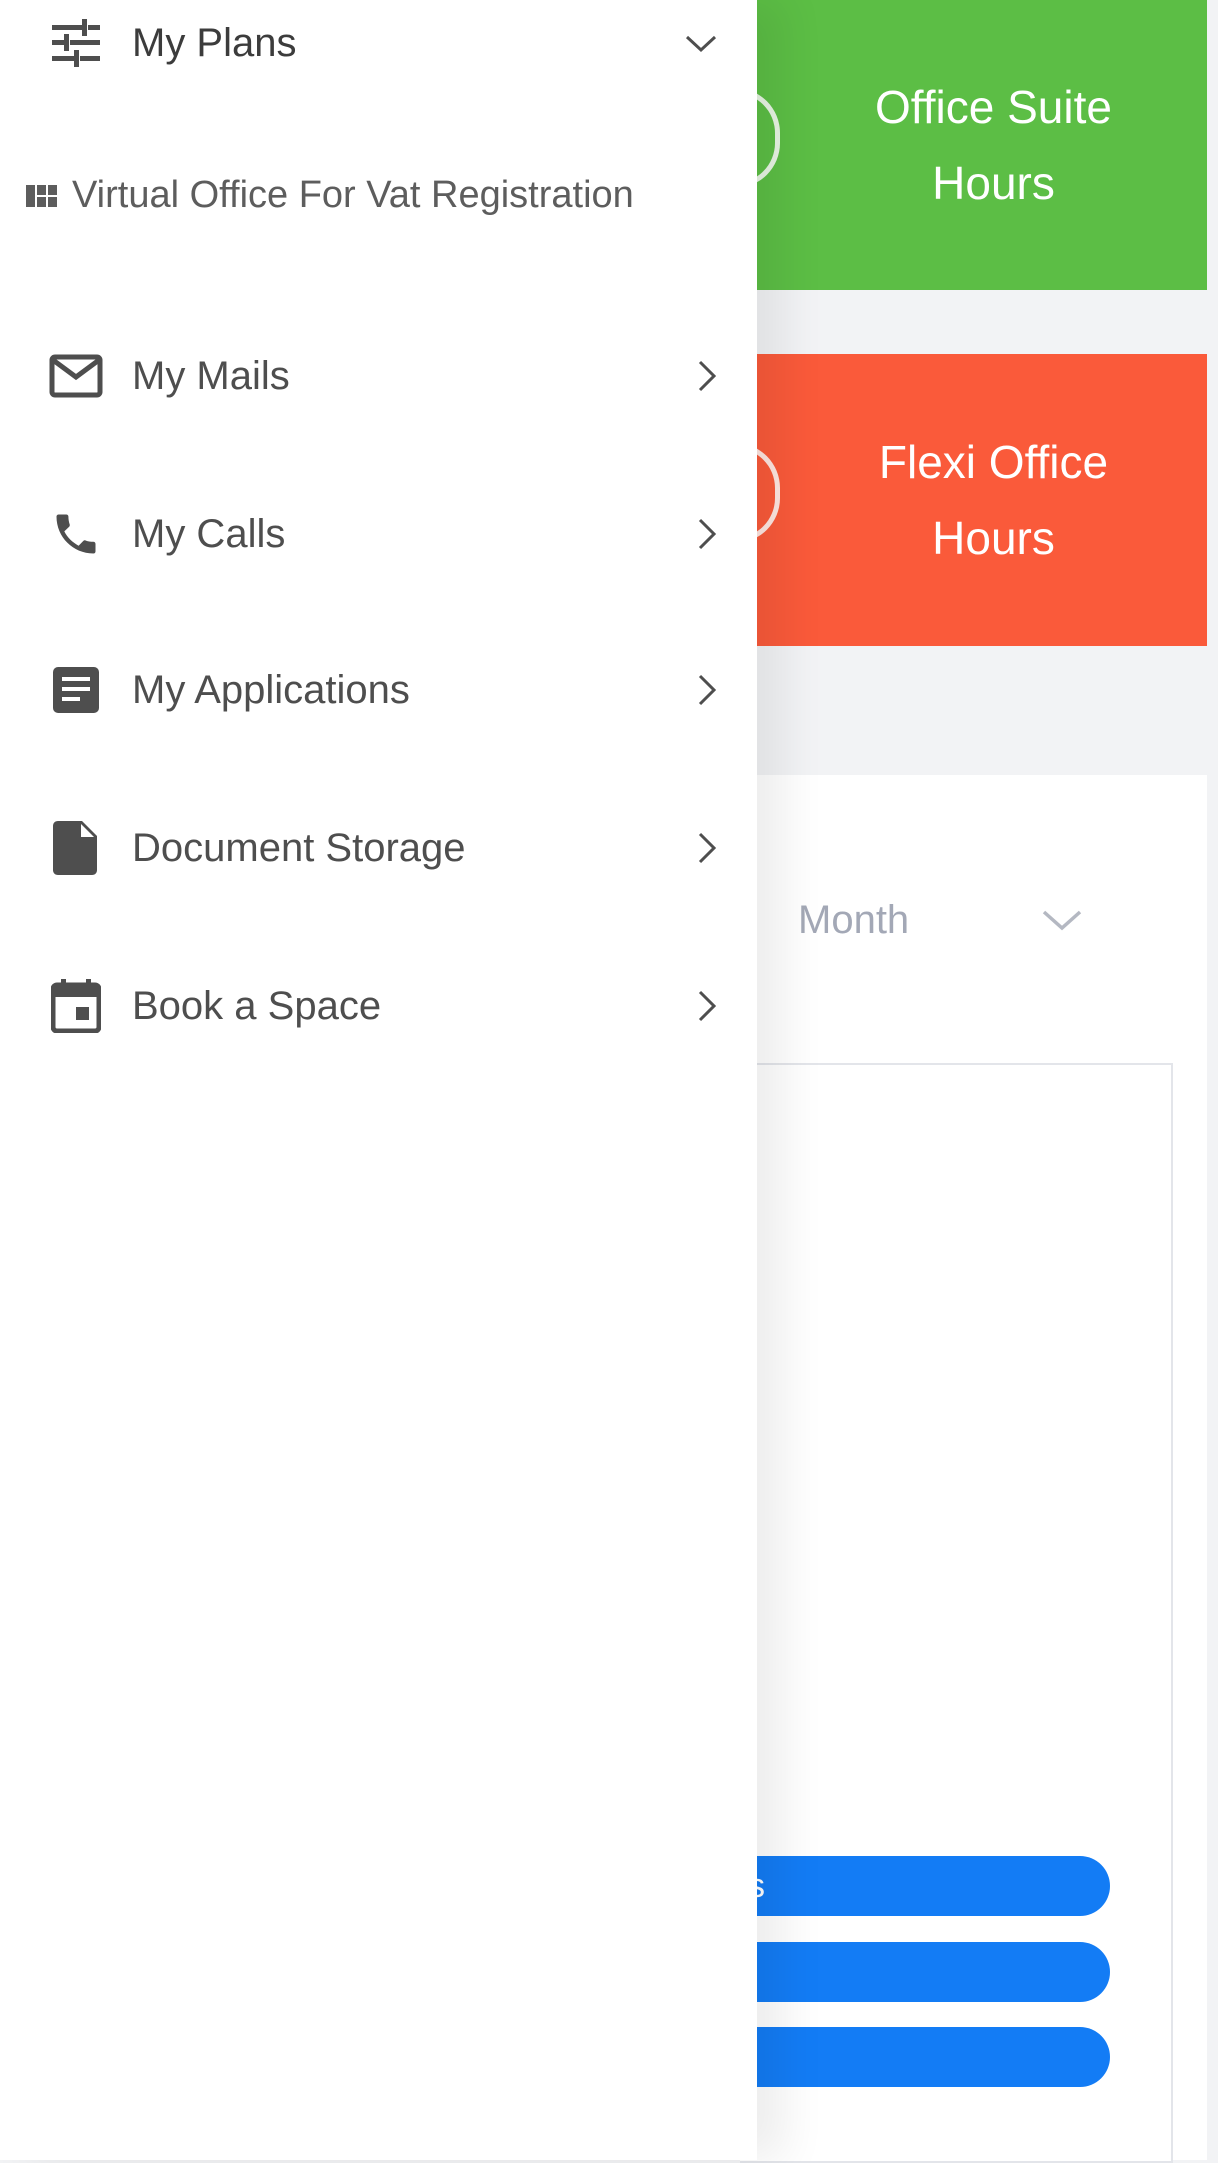 The width and height of the screenshot is (1218, 2163). I want to click on nav-item-my-applications-label: My Applications, so click(271, 689).